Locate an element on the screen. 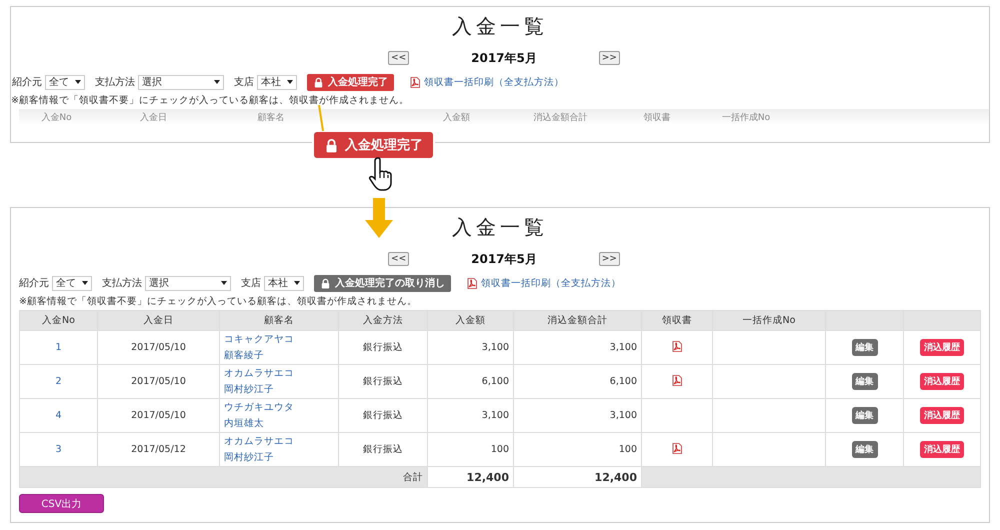 This screenshot has height=530, width=1000. payment-number-link: 1 is located at coordinates (58, 347).